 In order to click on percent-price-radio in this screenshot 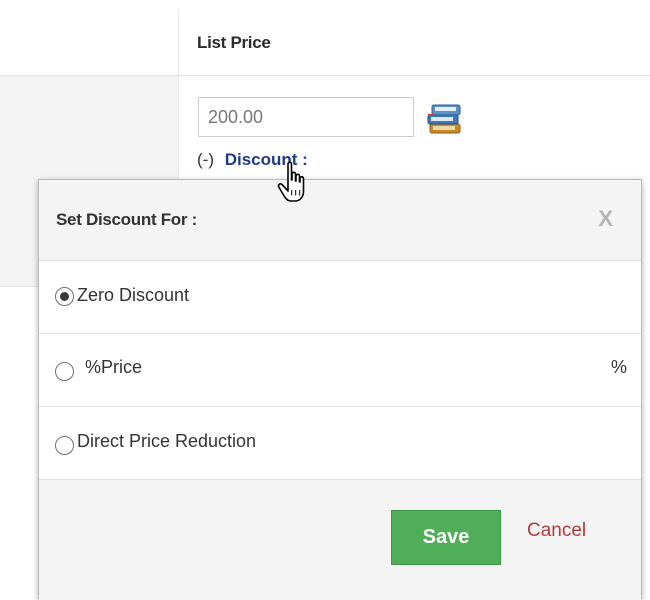, I will do `click(64, 371)`.